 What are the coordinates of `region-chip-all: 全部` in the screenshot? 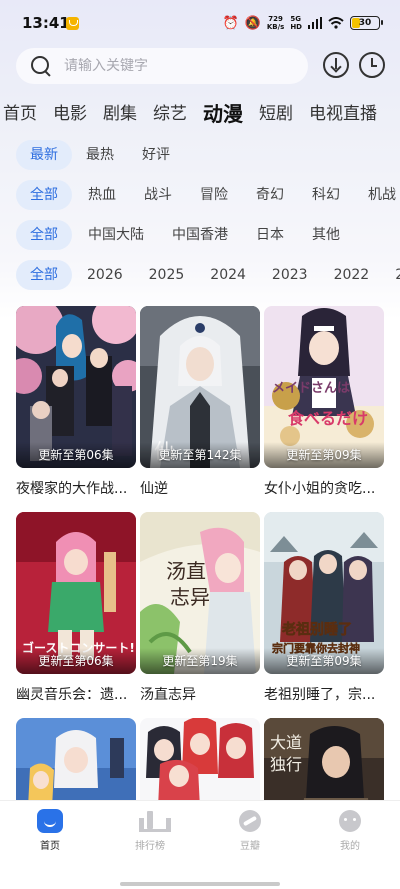 It's located at (44, 235).